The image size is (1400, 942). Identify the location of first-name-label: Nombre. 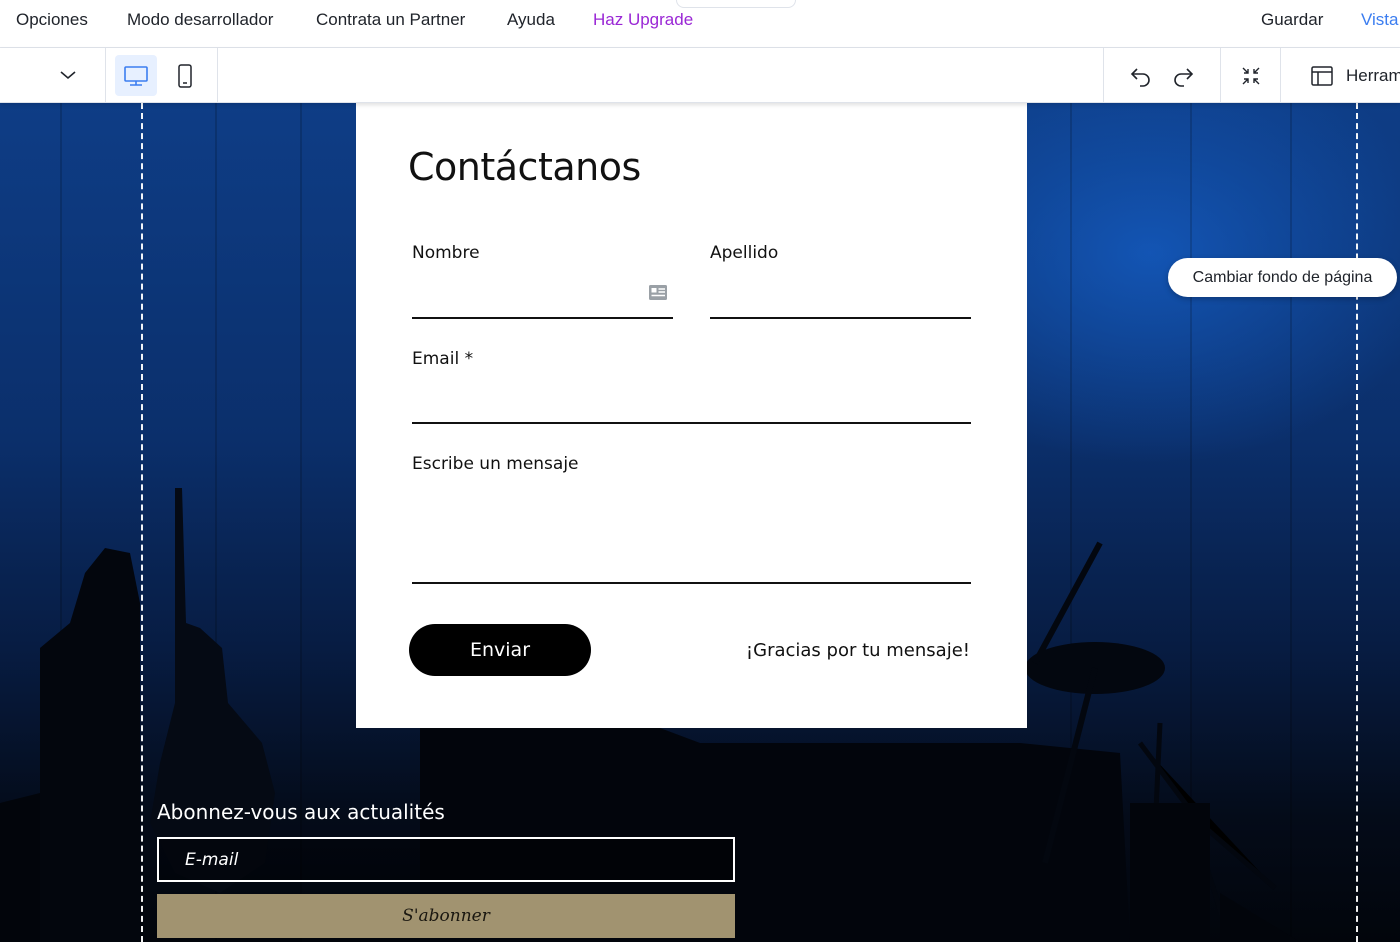
(446, 253).